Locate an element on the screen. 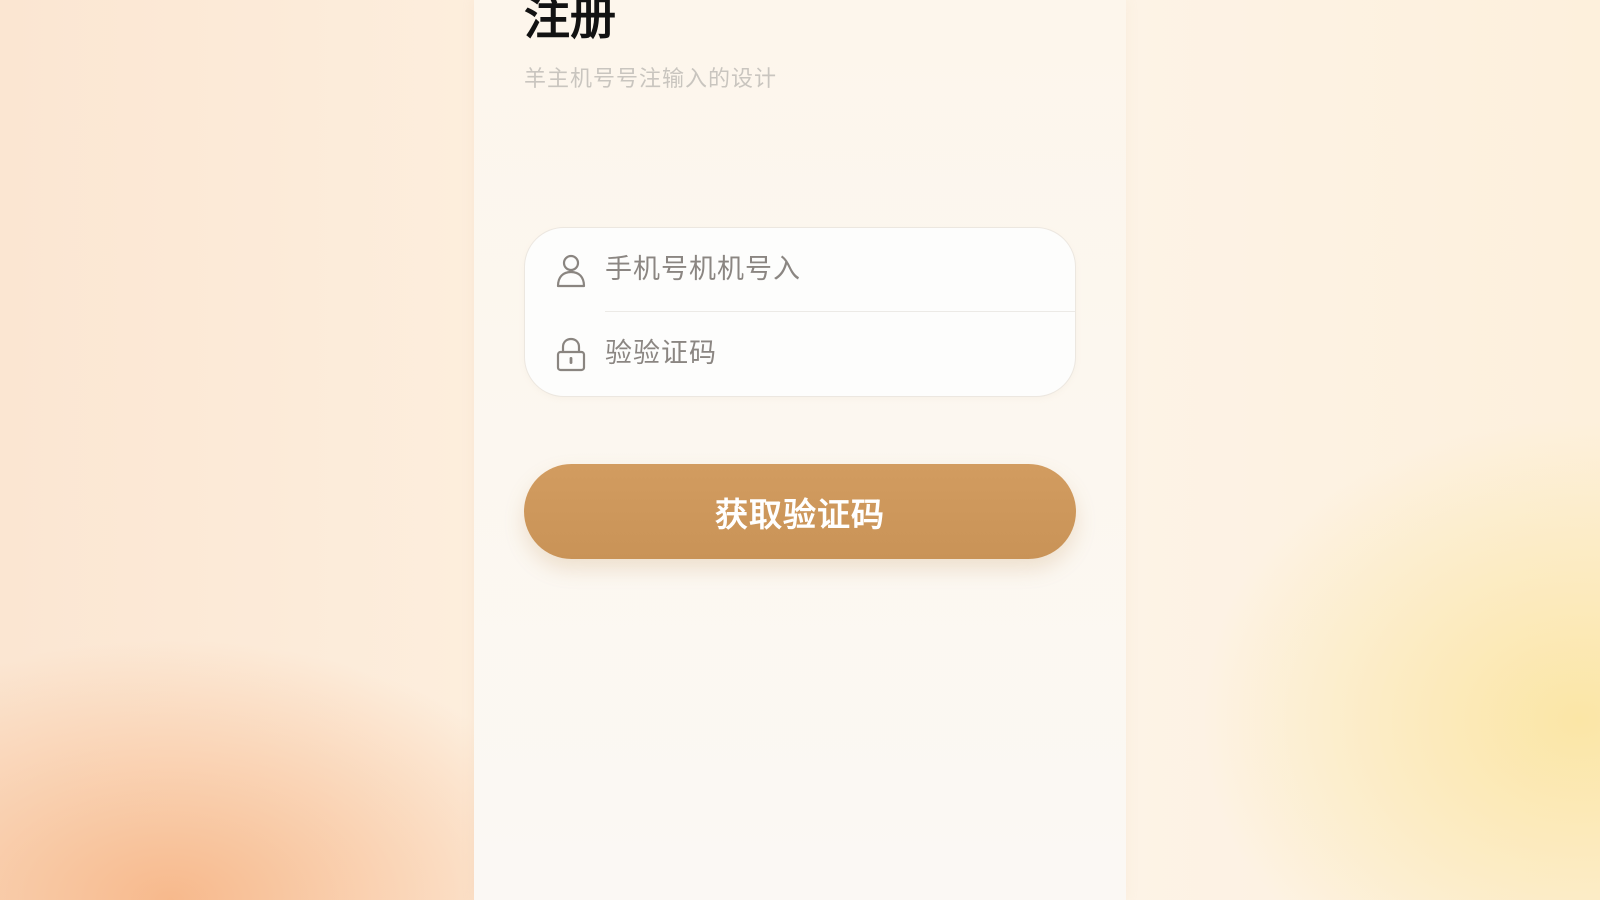 The height and width of the screenshot is (900, 1600). get-code-button-label: 获取验证码 is located at coordinates (800, 514).